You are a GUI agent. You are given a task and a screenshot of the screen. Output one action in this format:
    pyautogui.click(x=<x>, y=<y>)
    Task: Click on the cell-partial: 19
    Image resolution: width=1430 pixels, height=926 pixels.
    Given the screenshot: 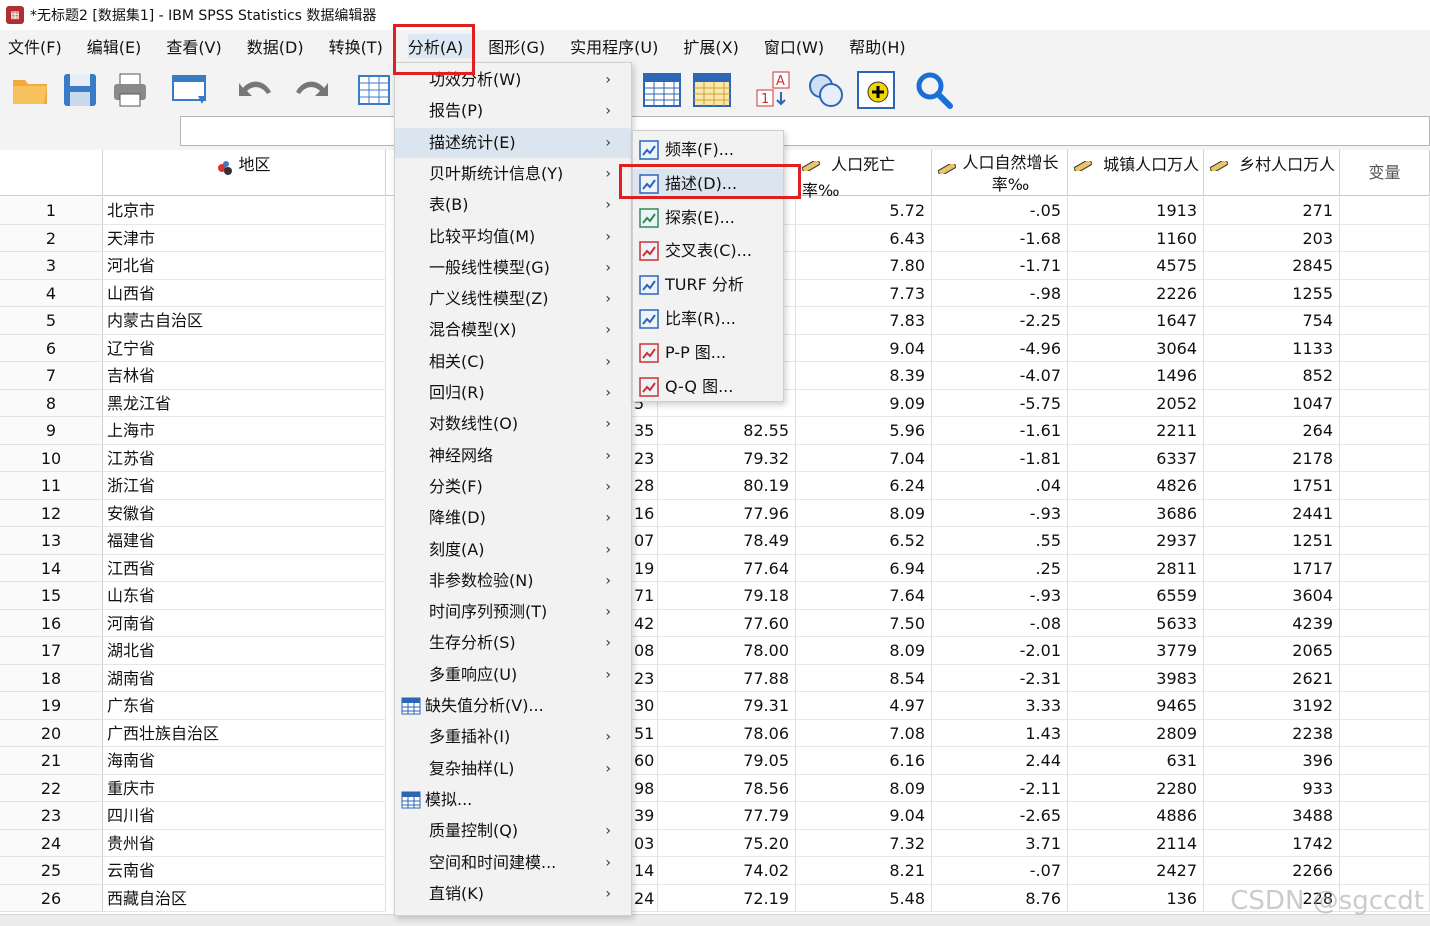 What is the action you would take?
    pyautogui.click(x=645, y=568)
    